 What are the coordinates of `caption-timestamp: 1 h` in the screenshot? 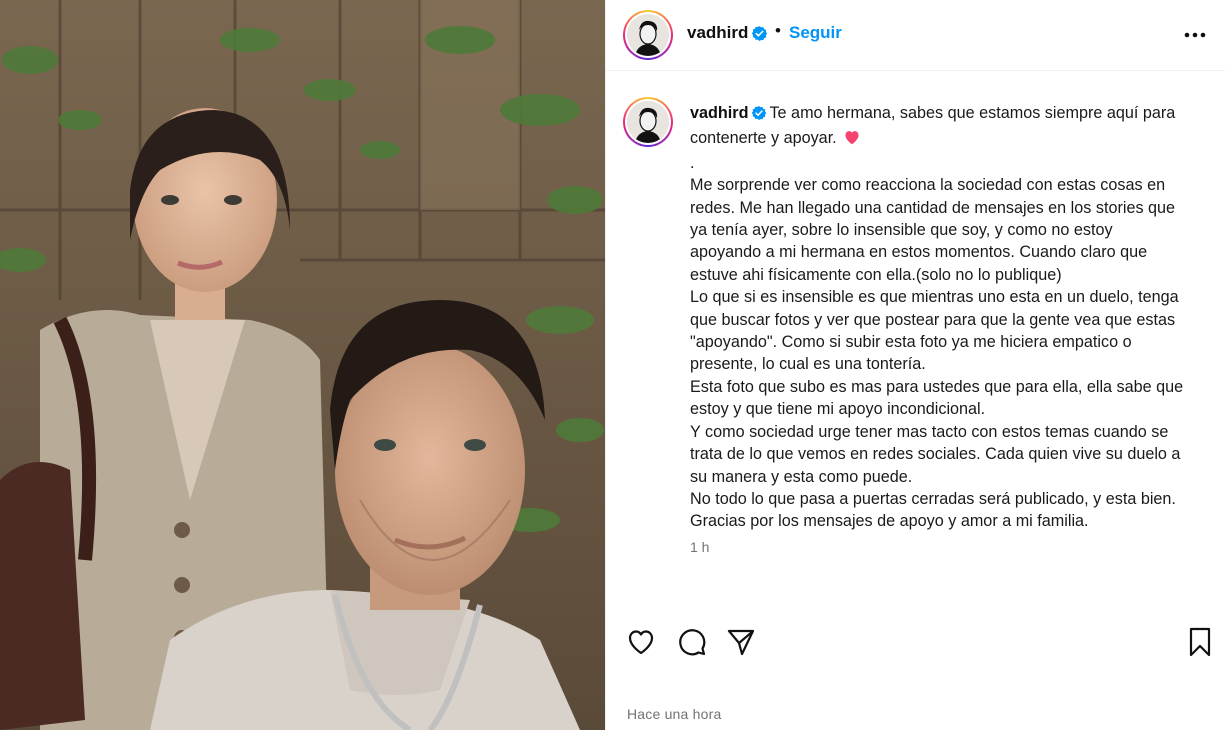 It's located at (699, 547).